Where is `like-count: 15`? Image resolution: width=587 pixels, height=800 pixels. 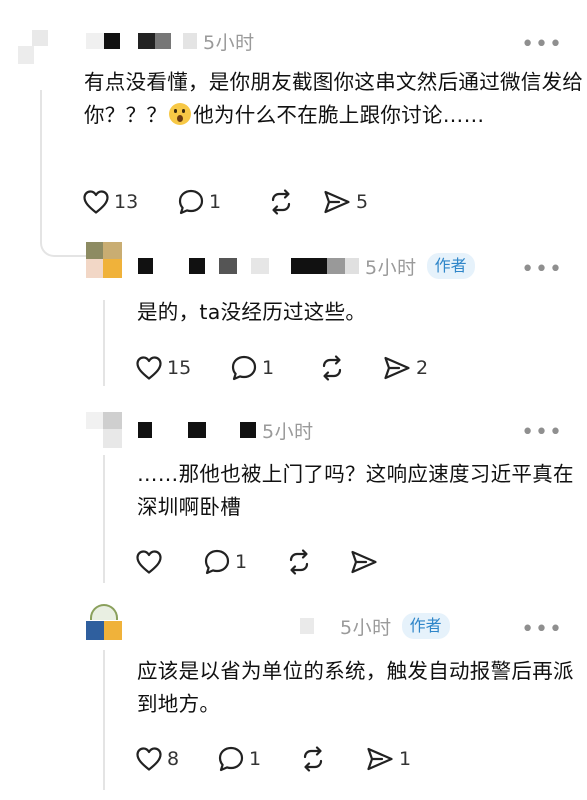 like-count: 15 is located at coordinates (179, 368).